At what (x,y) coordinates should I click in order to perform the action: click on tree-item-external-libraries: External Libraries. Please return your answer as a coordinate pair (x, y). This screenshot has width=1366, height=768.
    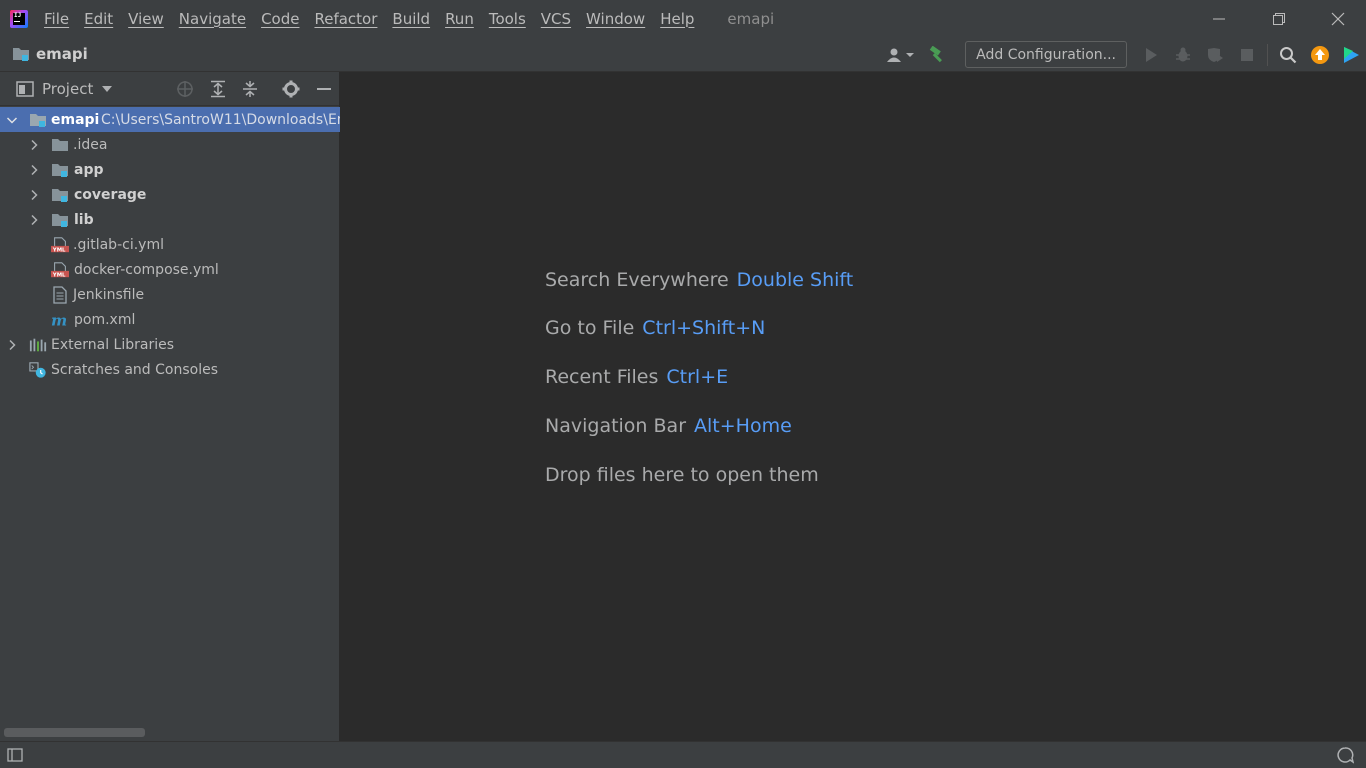
    Looking at the image, I should click on (170, 344).